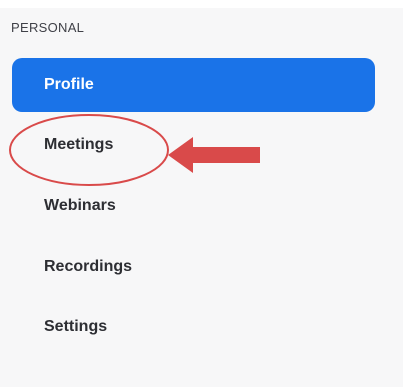 This screenshot has width=403, height=387. What do you see at coordinates (69, 84) in the screenshot?
I see `sidebar-item-label: Profile` at bounding box center [69, 84].